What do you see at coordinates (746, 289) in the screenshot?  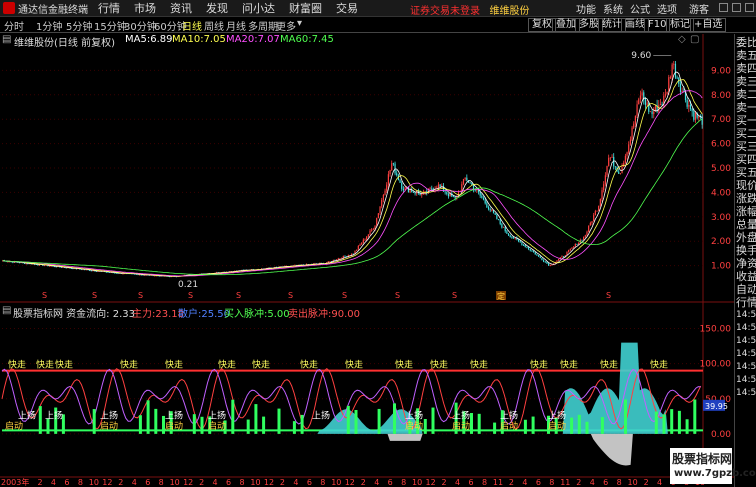 I see `sidebar-item: 自动` at bounding box center [746, 289].